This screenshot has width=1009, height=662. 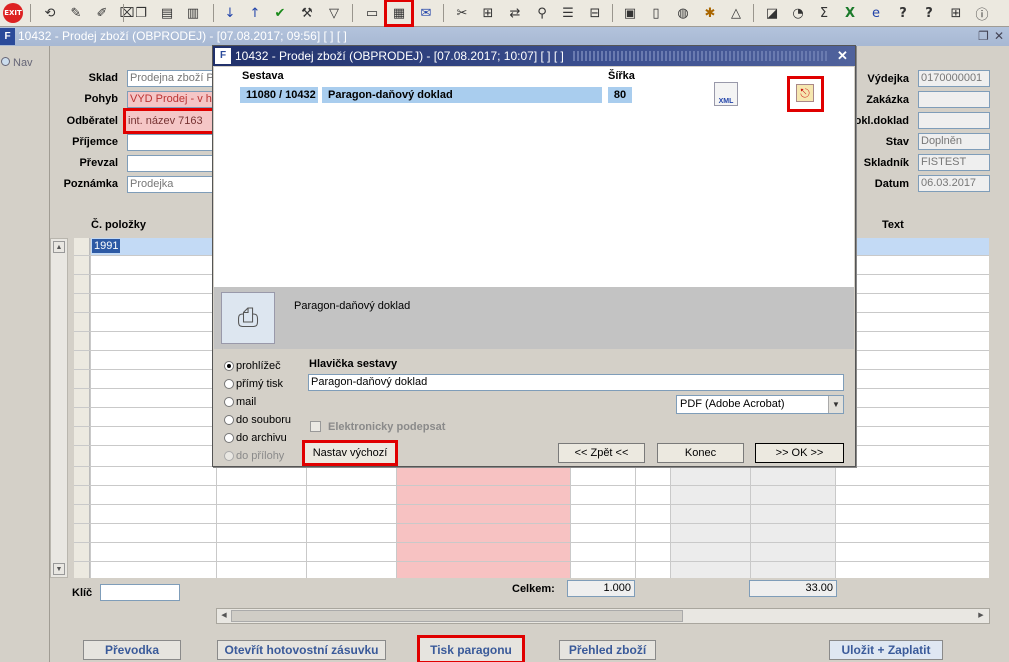 What do you see at coordinates (229, 366) in the screenshot?
I see `radio-prohlizec` at bounding box center [229, 366].